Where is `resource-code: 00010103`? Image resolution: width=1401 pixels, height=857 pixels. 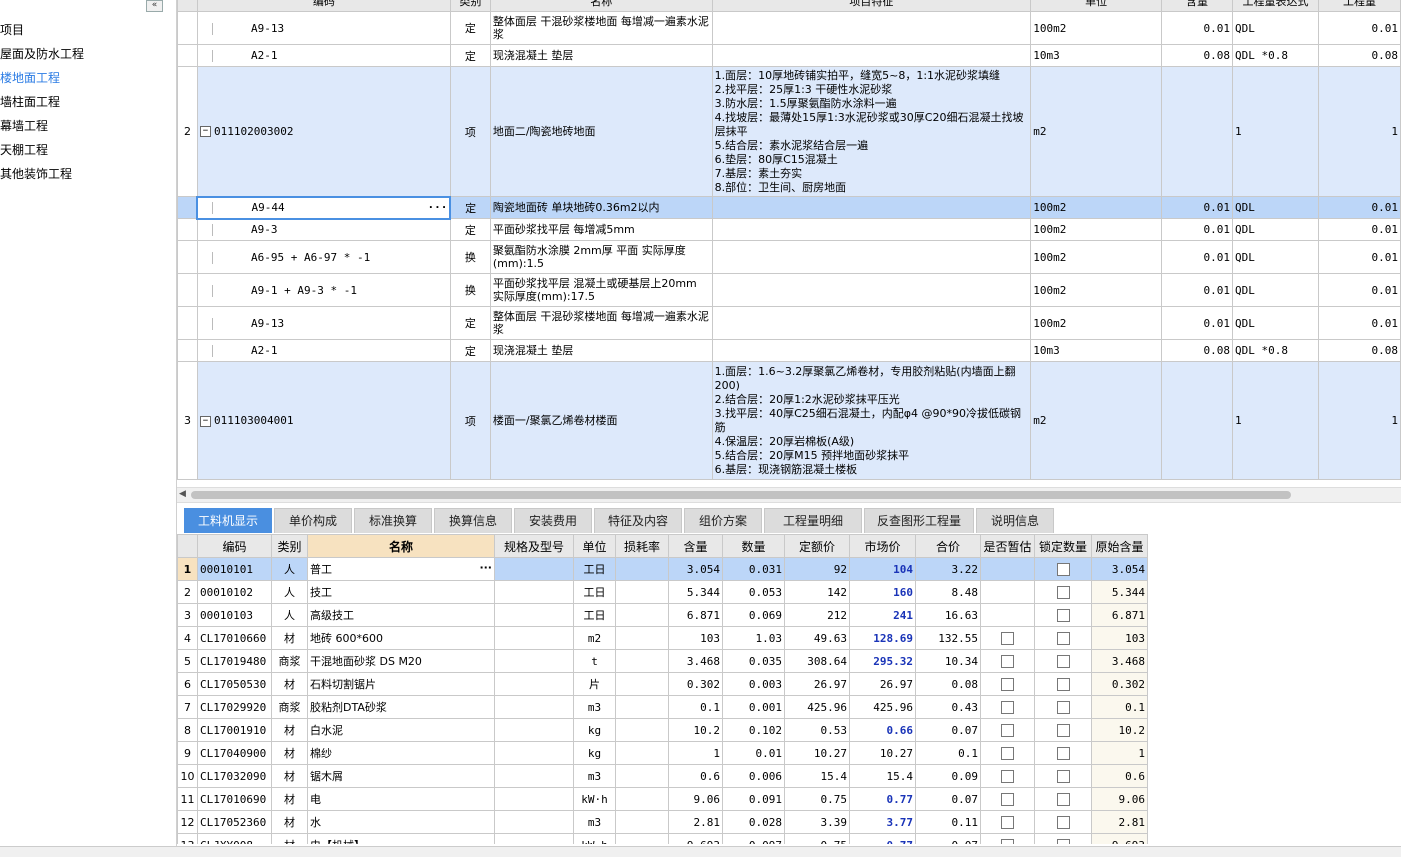 resource-code: 00010103 is located at coordinates (234, 615).